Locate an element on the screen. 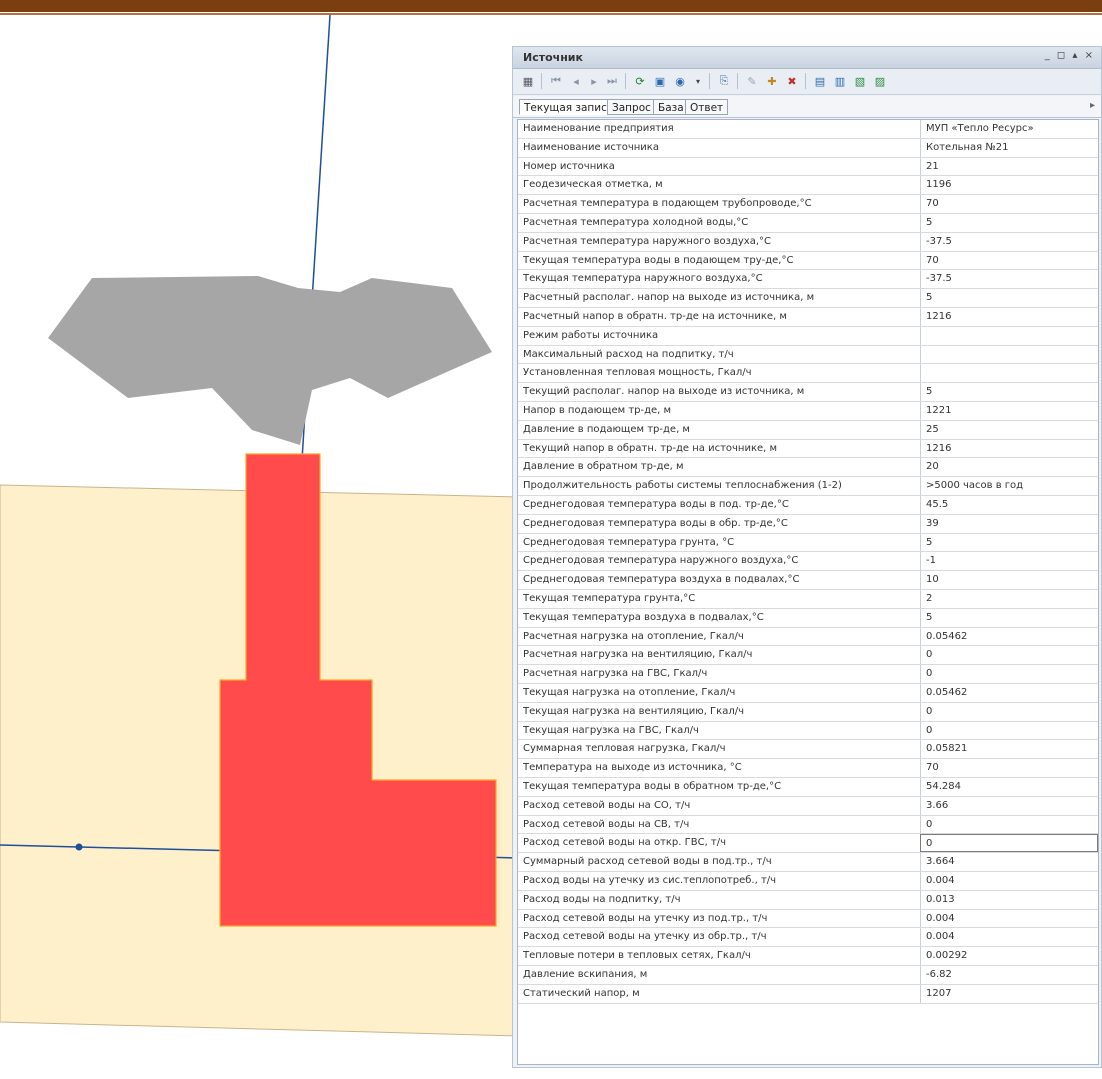  property-value: 0.05821 is located at coordinates (1009, 749).